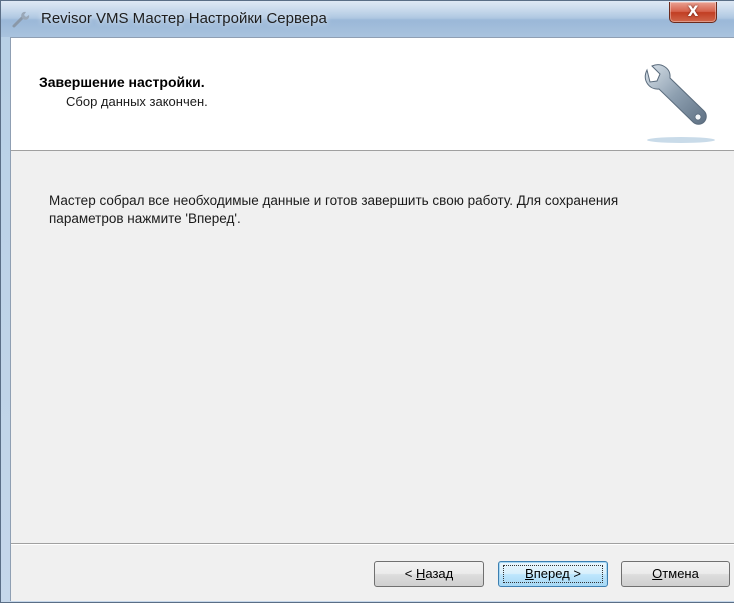  I want to click on next-button-label: перед >, so click(557, 573).